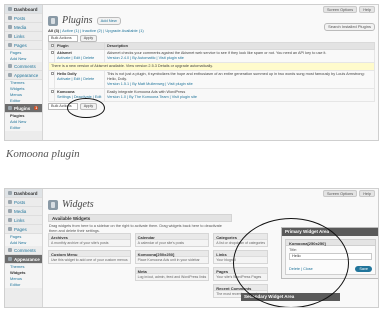 Image resolution: width=383 pixels, height=312 pixels. What do you see at coordinates (53, 30) in the screenshot?
I see `filter-all: All (3)` at bounding box center [53, 30].